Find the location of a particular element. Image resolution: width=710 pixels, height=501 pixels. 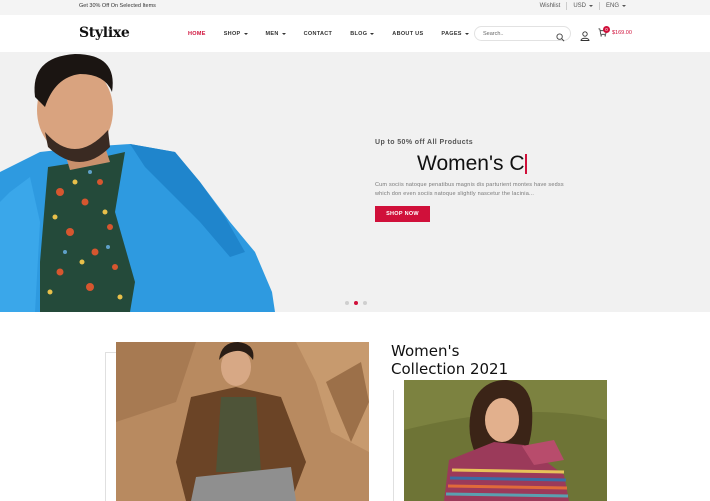

slider-dot-active is located at coordinates (356, 303).